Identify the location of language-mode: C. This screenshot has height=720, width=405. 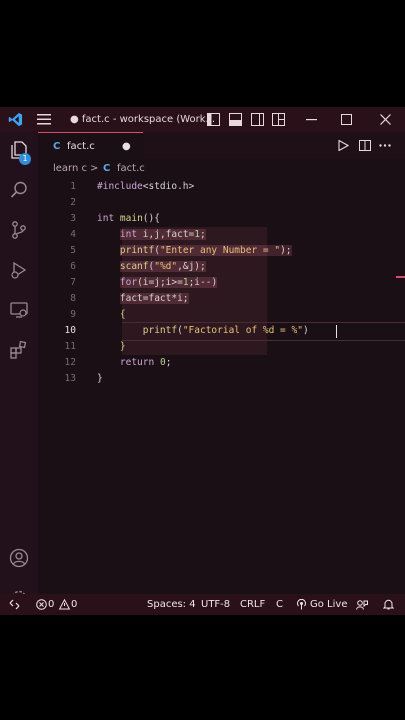
(279, 604).